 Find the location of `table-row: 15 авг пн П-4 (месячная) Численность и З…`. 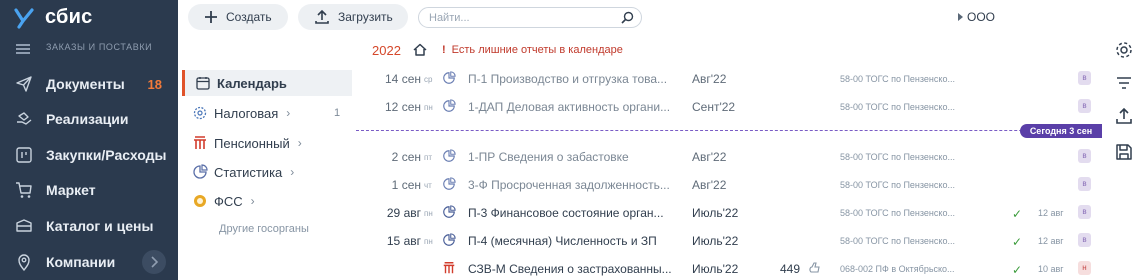

table-row: 15 авг пн П-4 (месячная) Численность и З… is located at coordinates (729, 240).